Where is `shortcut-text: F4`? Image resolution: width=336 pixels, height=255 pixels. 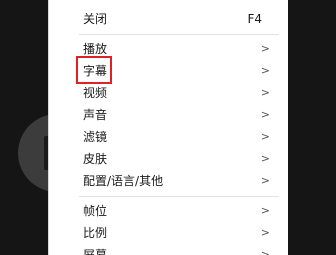 shortcut-text: F4 is located at coordinates (254, 19).